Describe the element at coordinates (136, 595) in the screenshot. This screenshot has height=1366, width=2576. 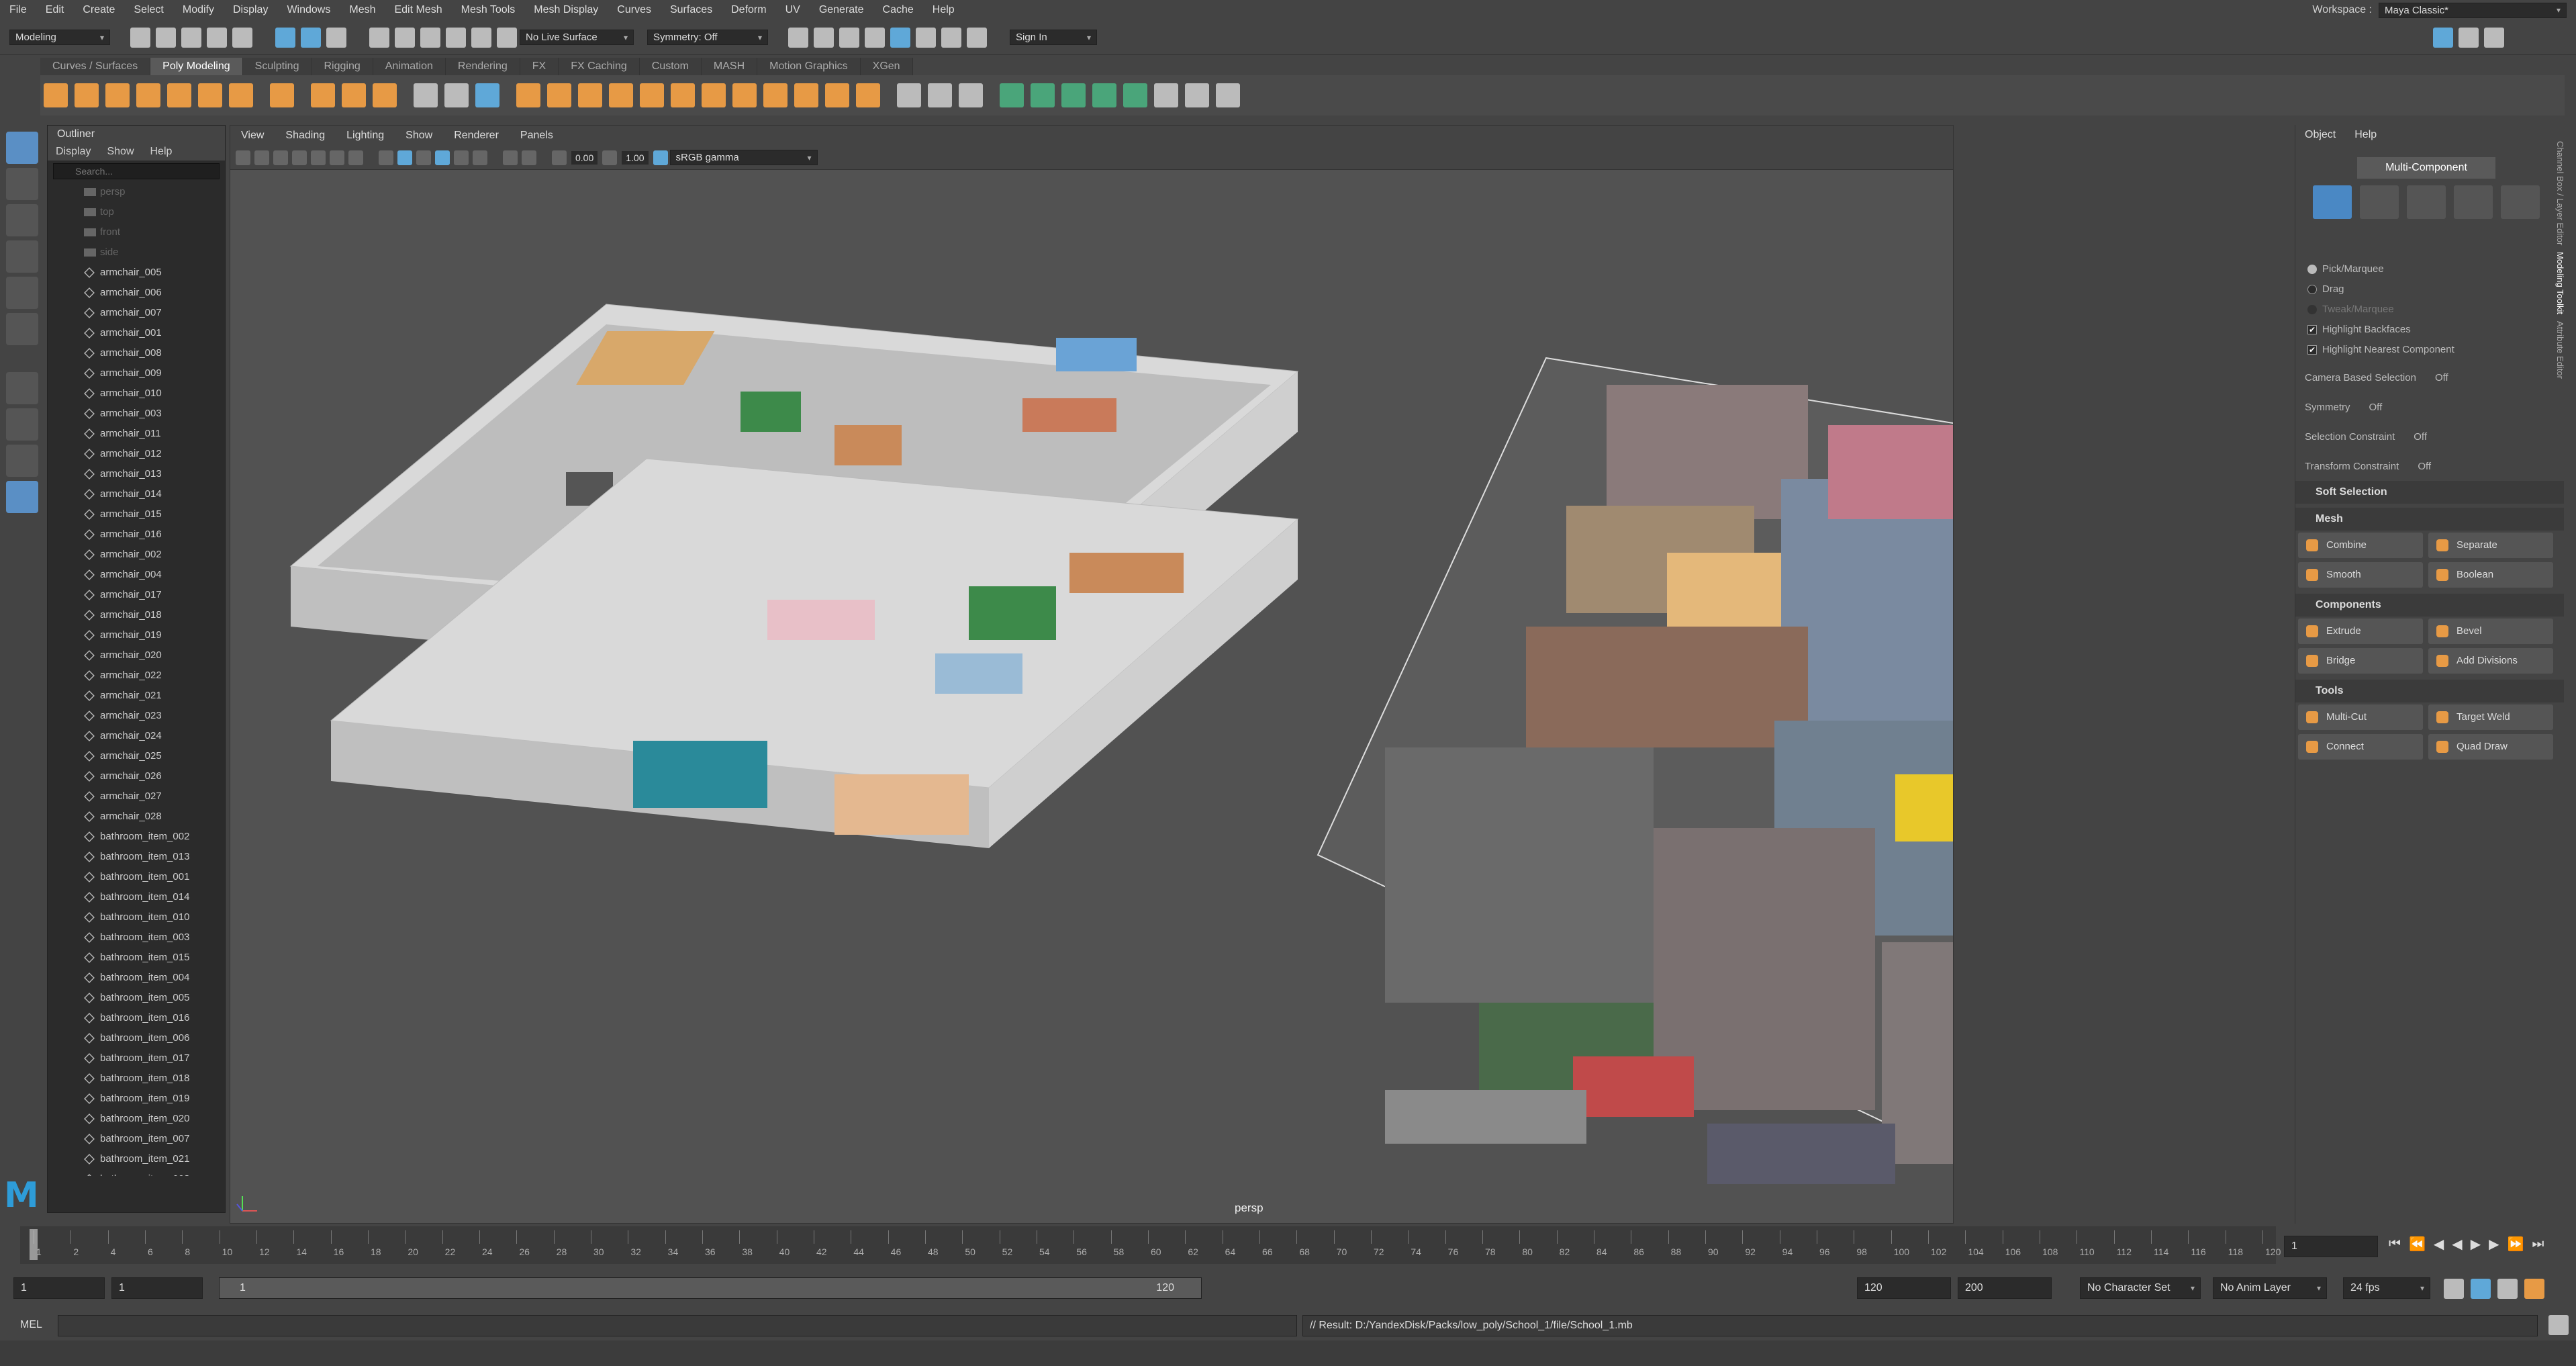
I see `outliner-item: armchair_017` at that location.